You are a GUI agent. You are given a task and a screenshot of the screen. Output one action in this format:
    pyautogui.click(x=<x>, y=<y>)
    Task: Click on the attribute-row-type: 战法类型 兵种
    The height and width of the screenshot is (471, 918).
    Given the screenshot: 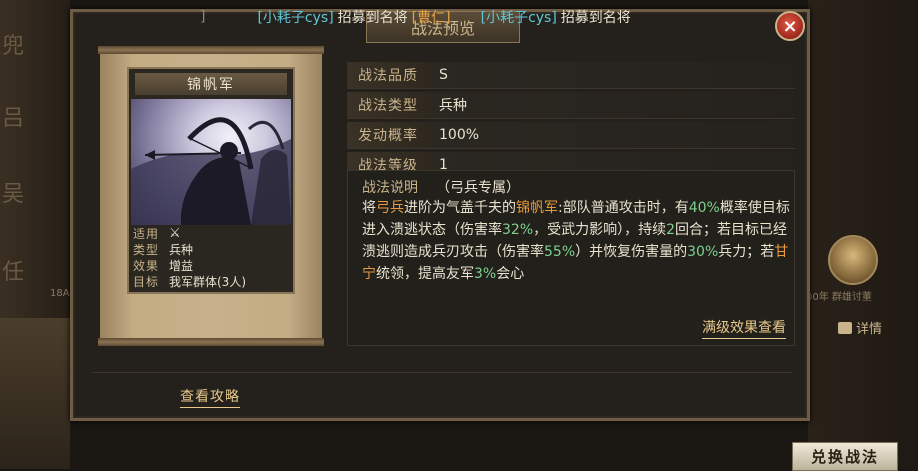 What is the action you would take?
    pyautogui.click(x=571, y=105)
    